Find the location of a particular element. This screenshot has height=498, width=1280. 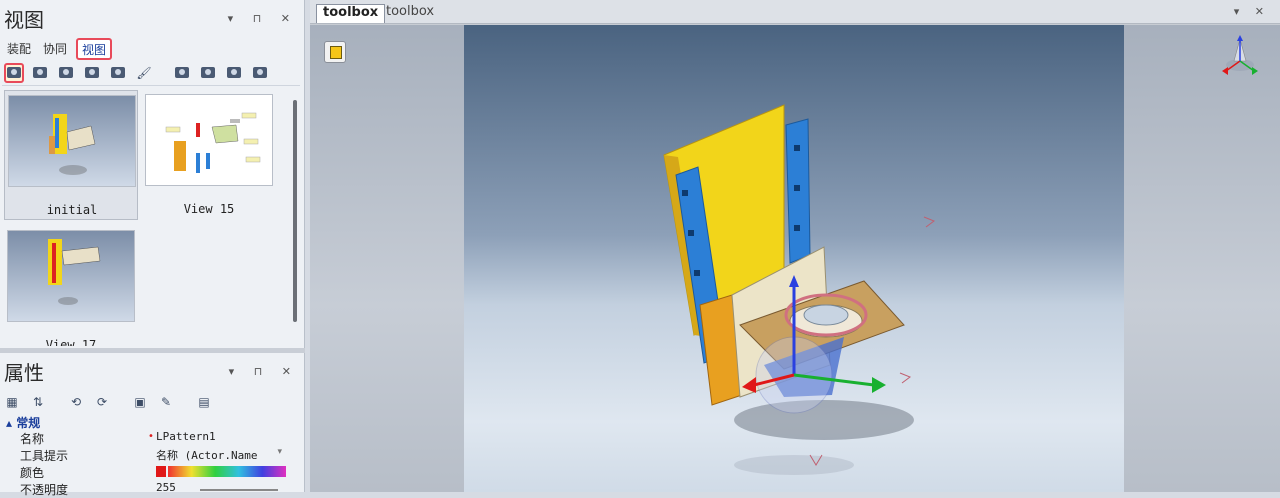

views-panel-tabs: 装配 协同 视图 is located at coordinates (58, 49).